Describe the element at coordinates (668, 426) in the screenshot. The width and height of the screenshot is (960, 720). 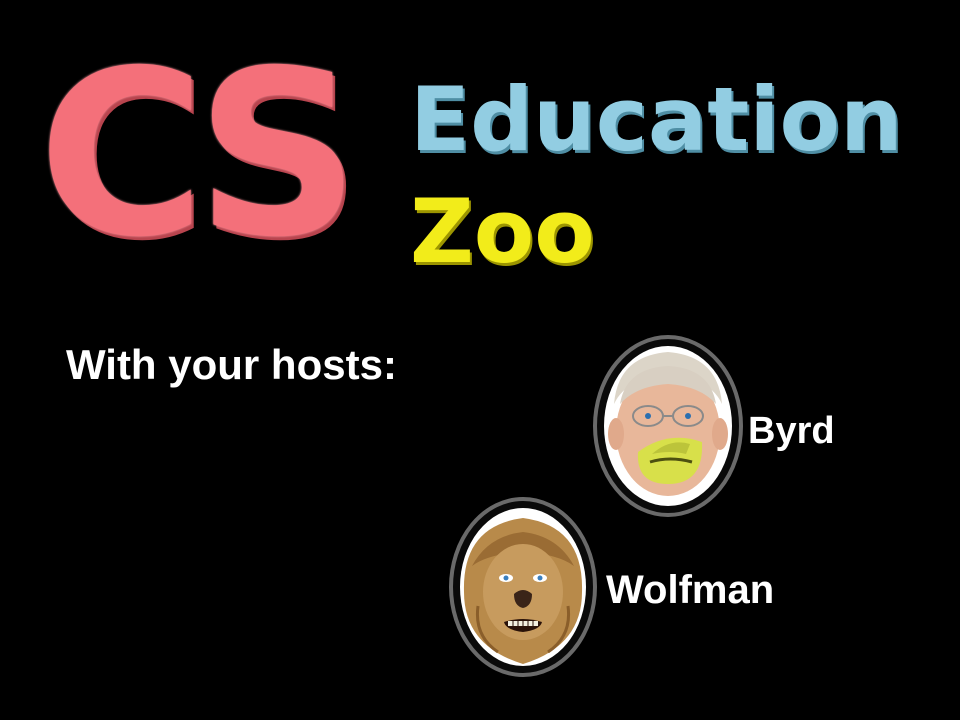
I see `byrd-portrait-icon` at that location.